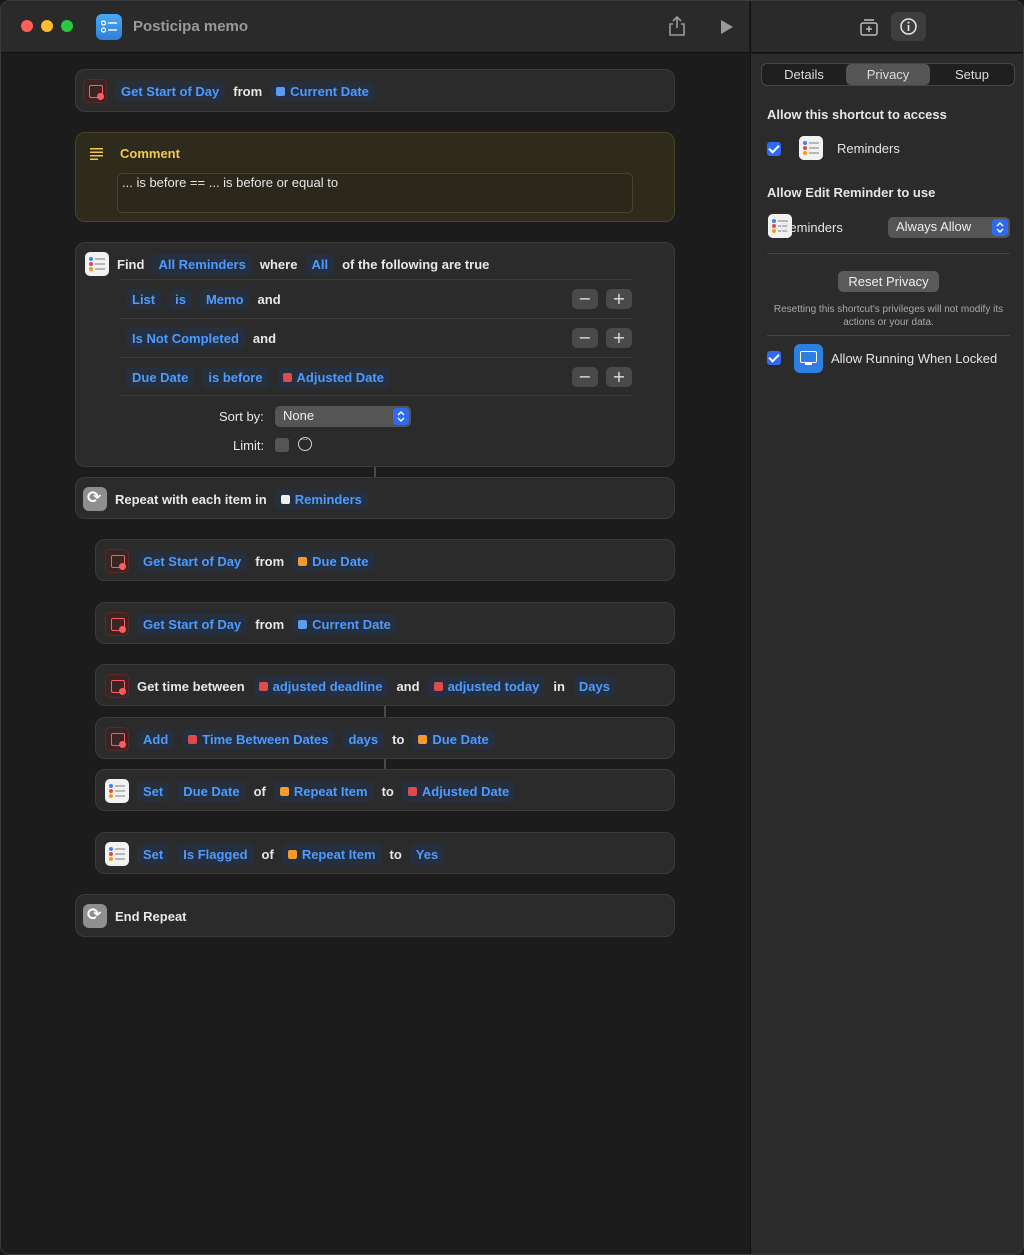  What do you see at coordinates (185, 338) in the screenshot?
I see `filter-field: Is Not Completed` at bounding box center [185, 338].